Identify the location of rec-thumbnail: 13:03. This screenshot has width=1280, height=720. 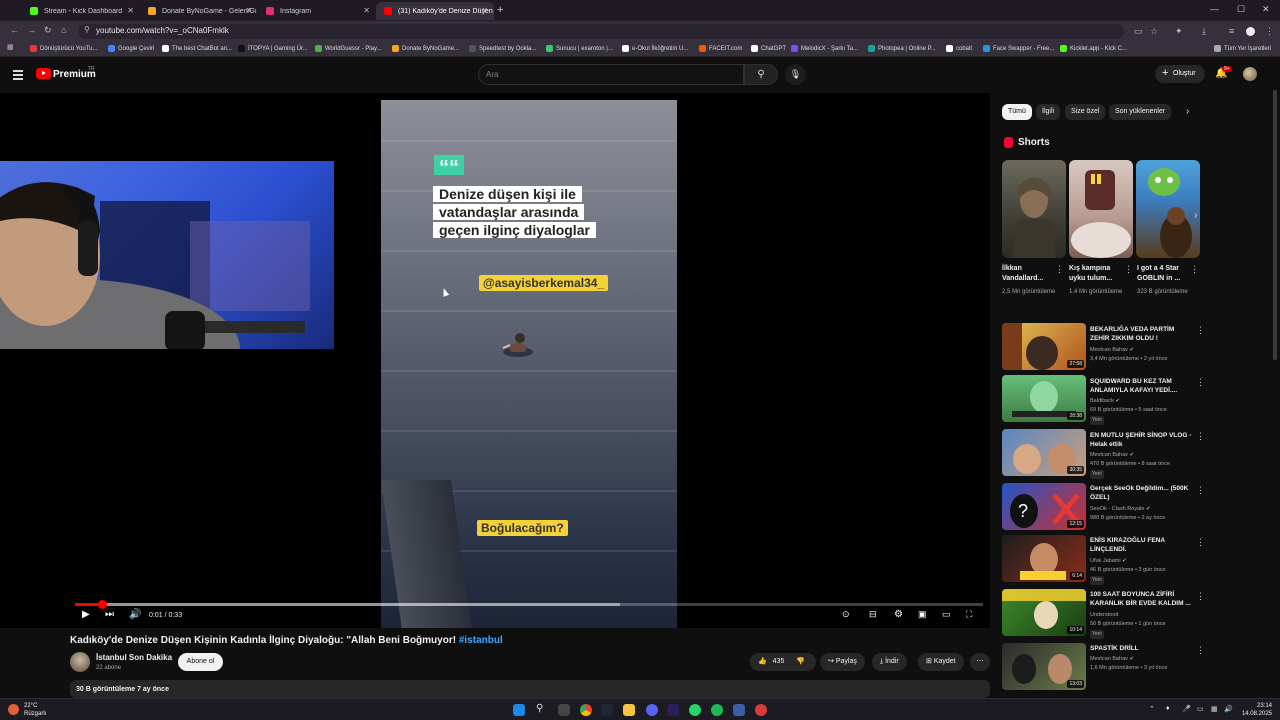
(1044, 666).